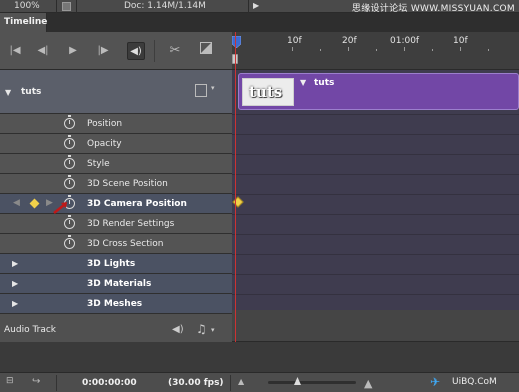  Describe the element at coordinates (375, 326) in the screenshot. I see `audio-track-lane` at that location.